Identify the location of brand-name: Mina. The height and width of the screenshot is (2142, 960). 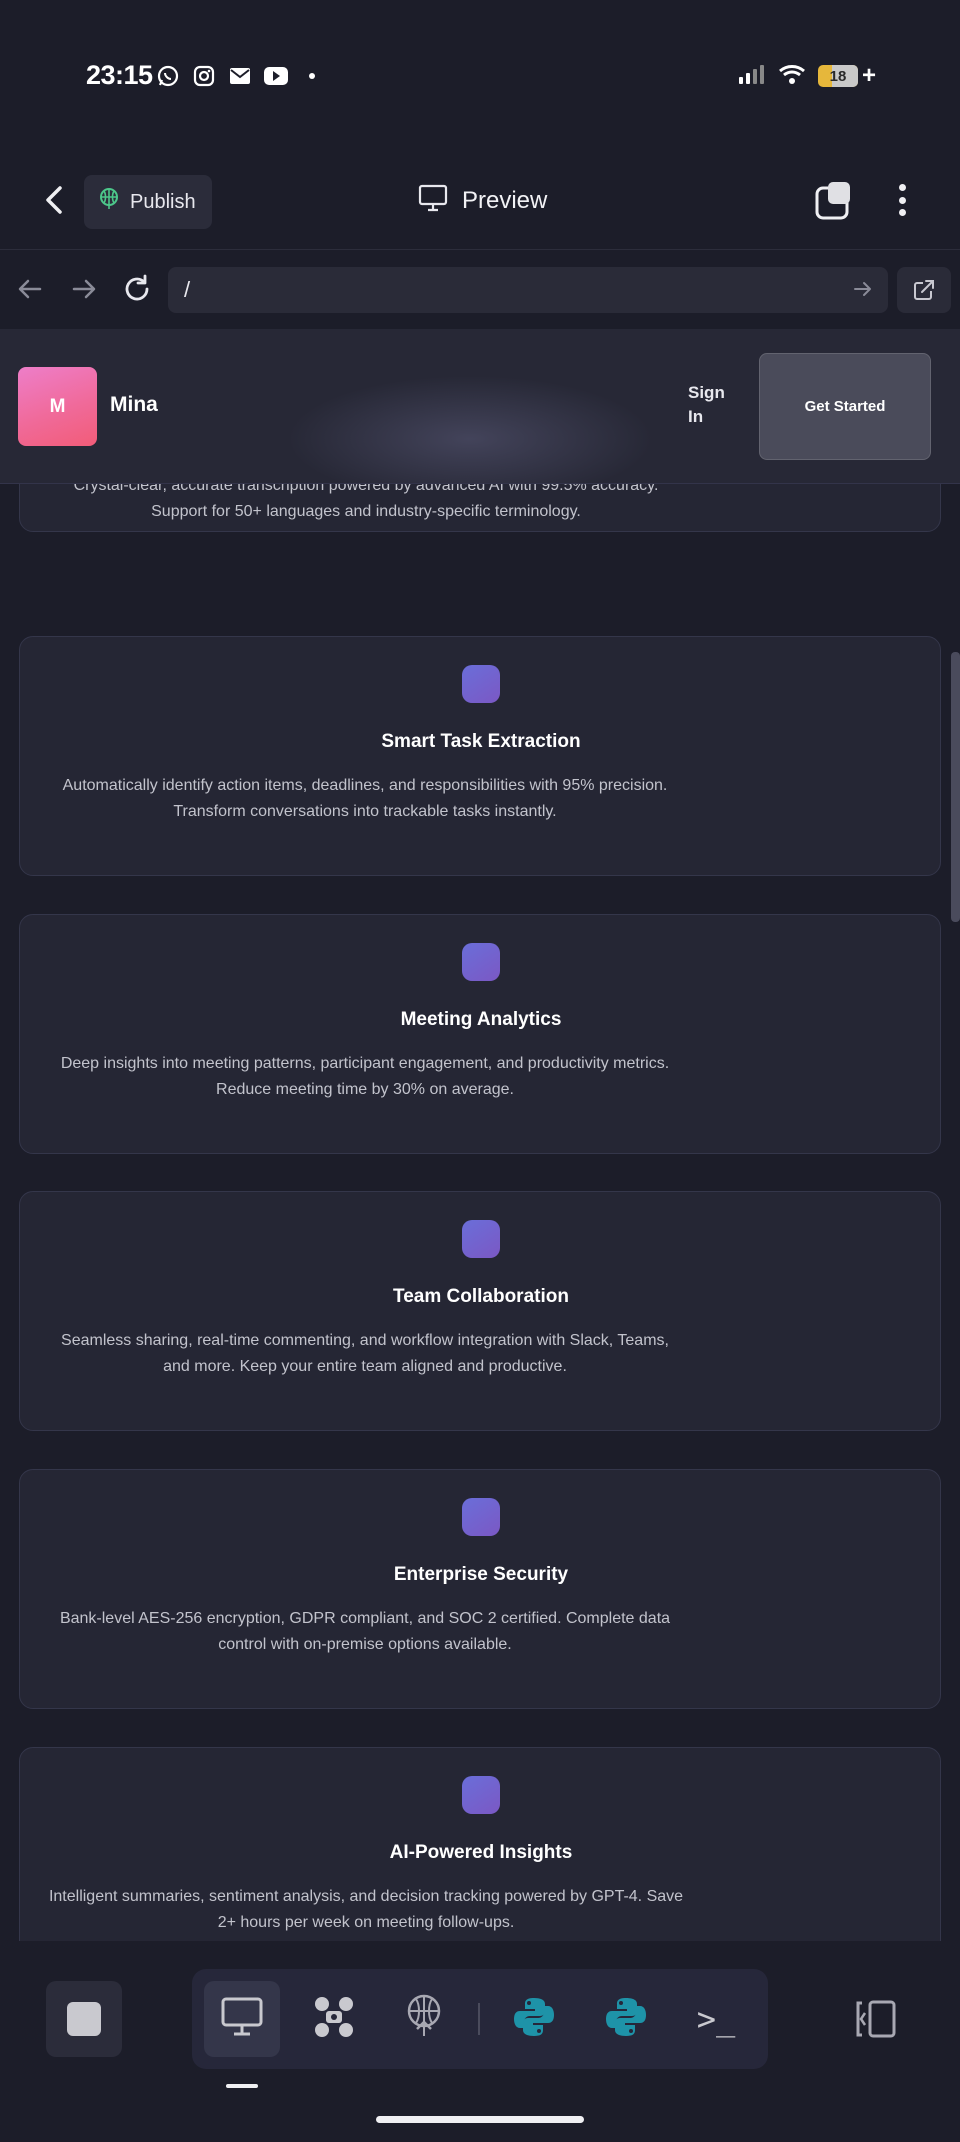
(134, 405).